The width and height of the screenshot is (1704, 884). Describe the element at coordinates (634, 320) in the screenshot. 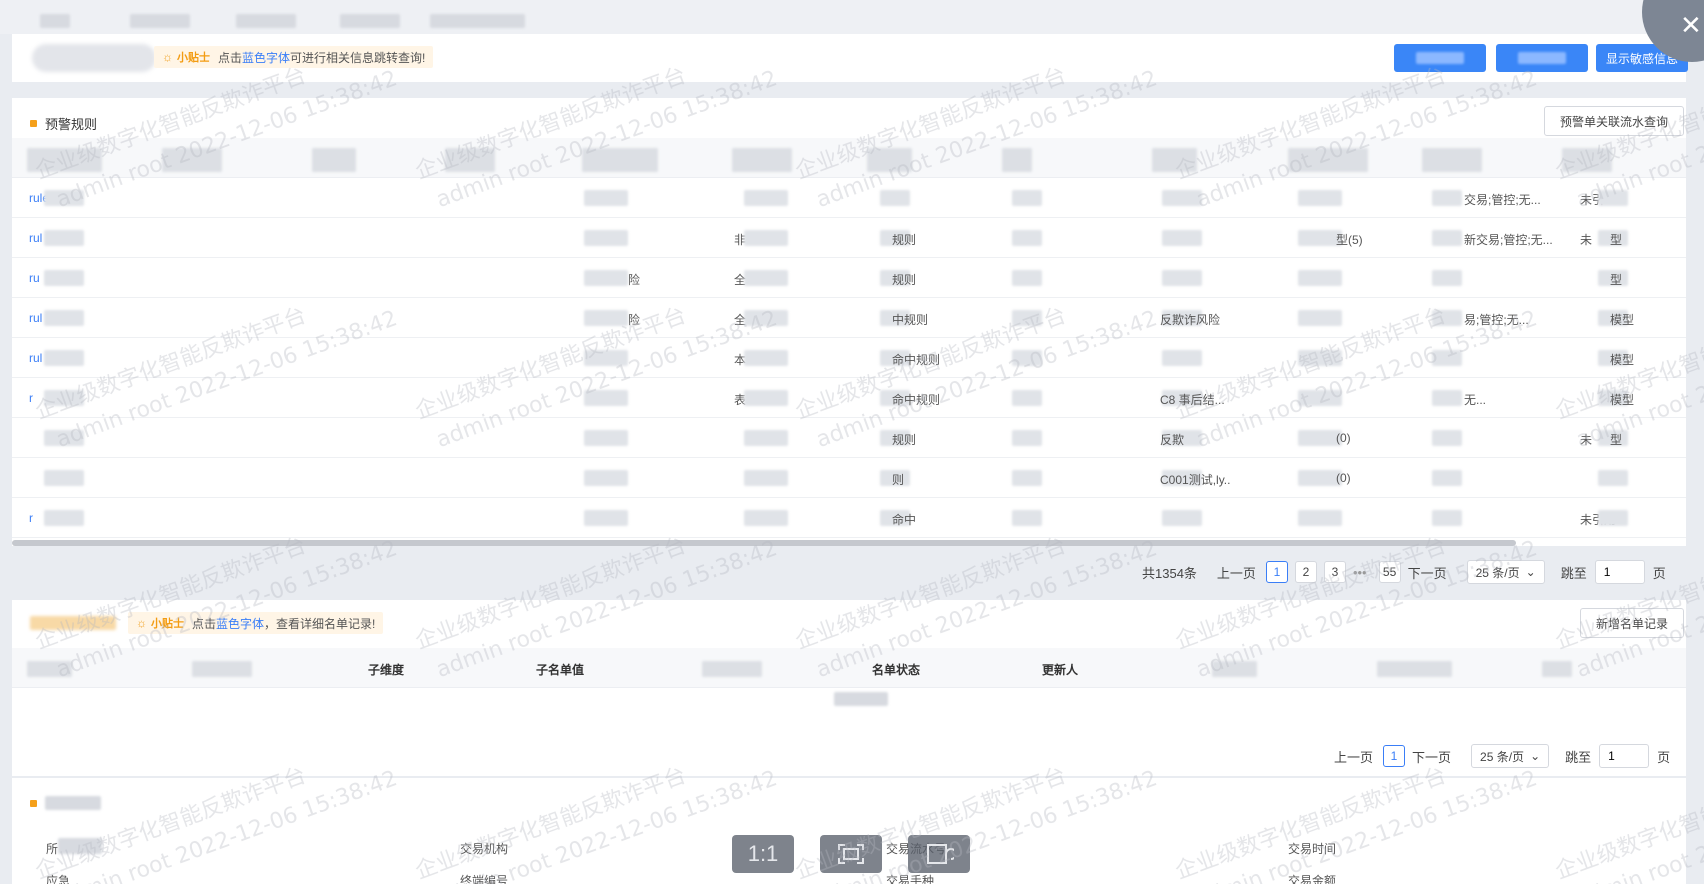

I see `table-cell: 险` at that location.